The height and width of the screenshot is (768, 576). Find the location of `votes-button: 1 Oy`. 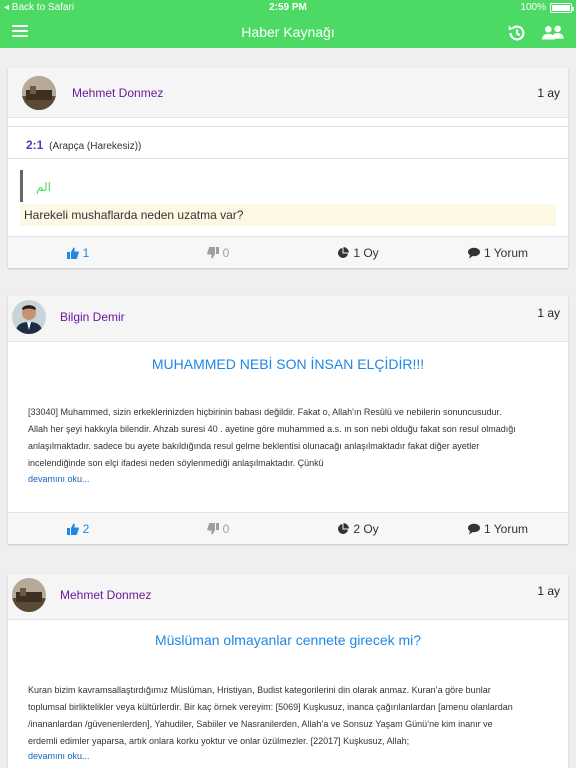

votes-button: 1 Oy is located at coordinates (358, 253).